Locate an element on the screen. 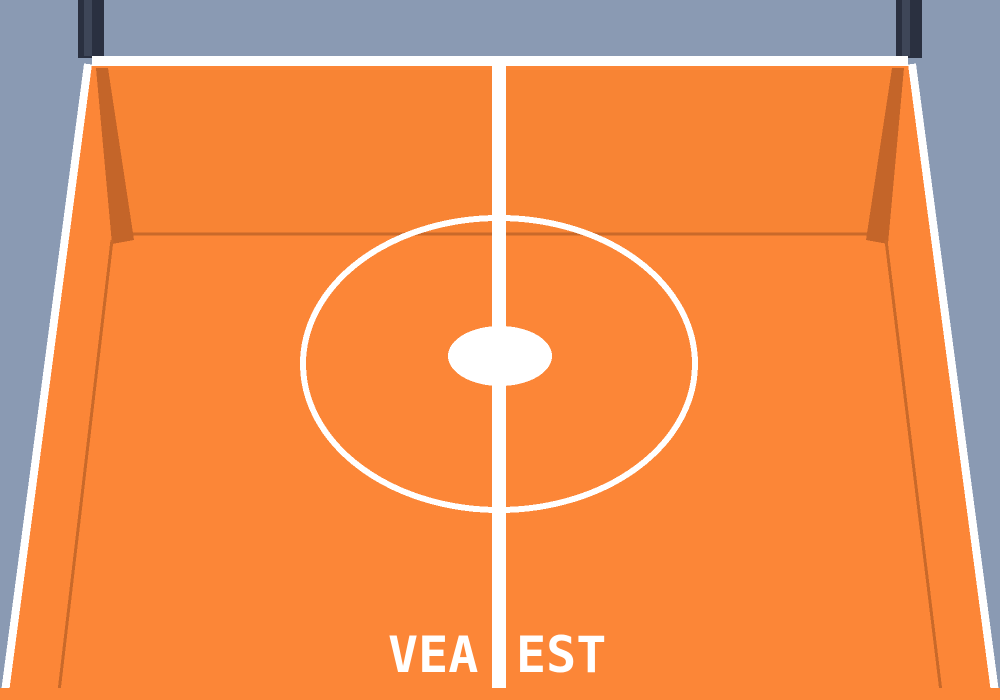 Image resolution: width=1000 pixels, height=700 pixels. left-post-highlight is located at coordinates (88, 28).